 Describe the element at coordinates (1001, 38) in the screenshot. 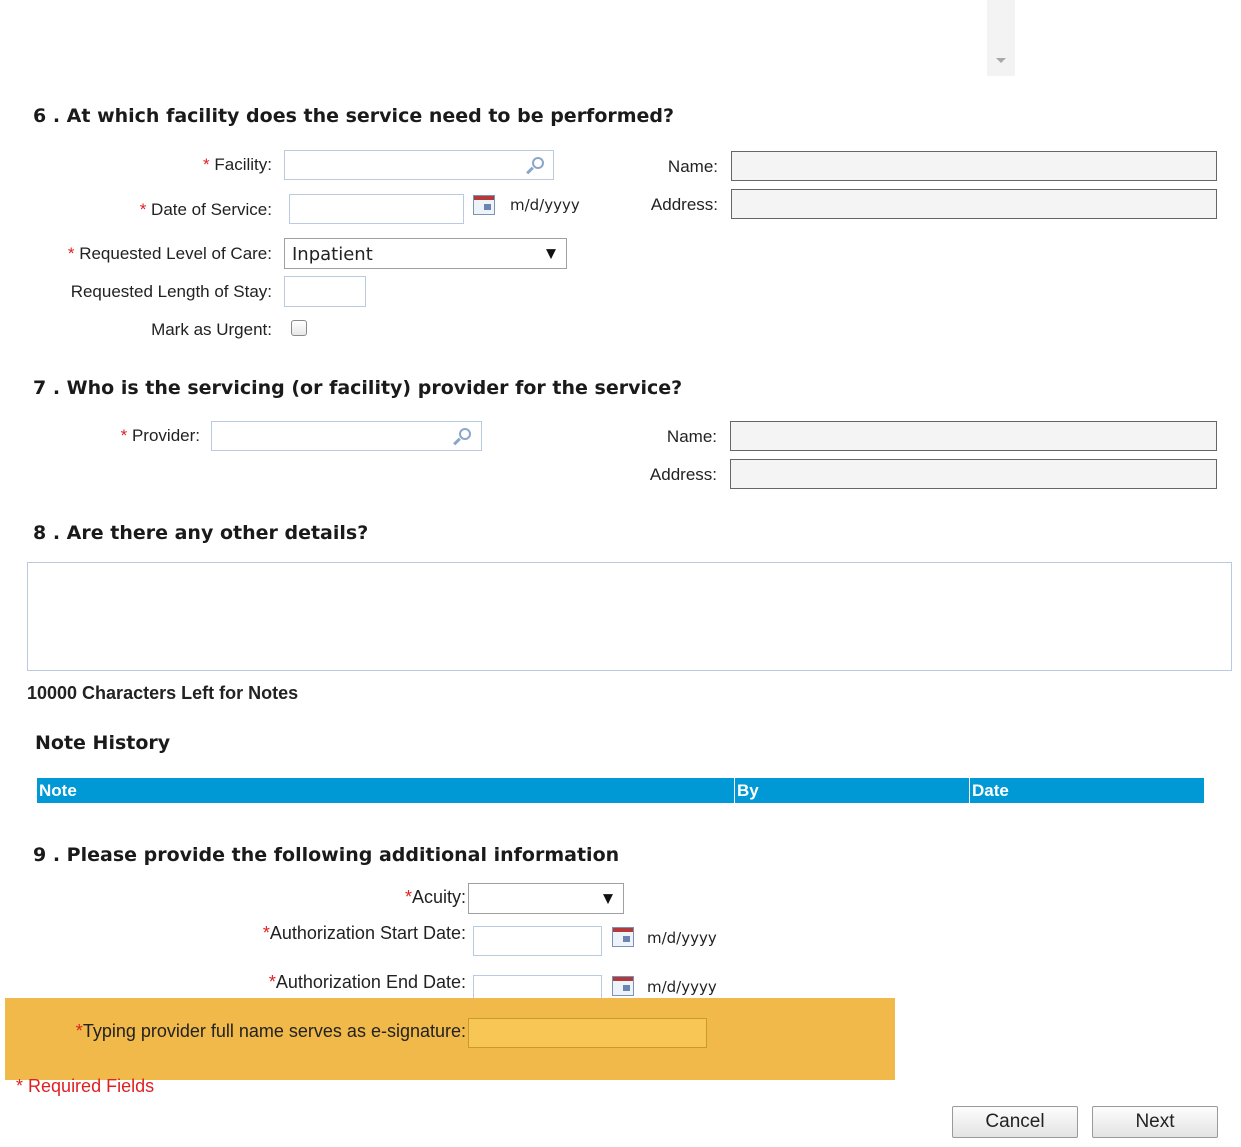

I see `scrollbar-fragment` at that location.